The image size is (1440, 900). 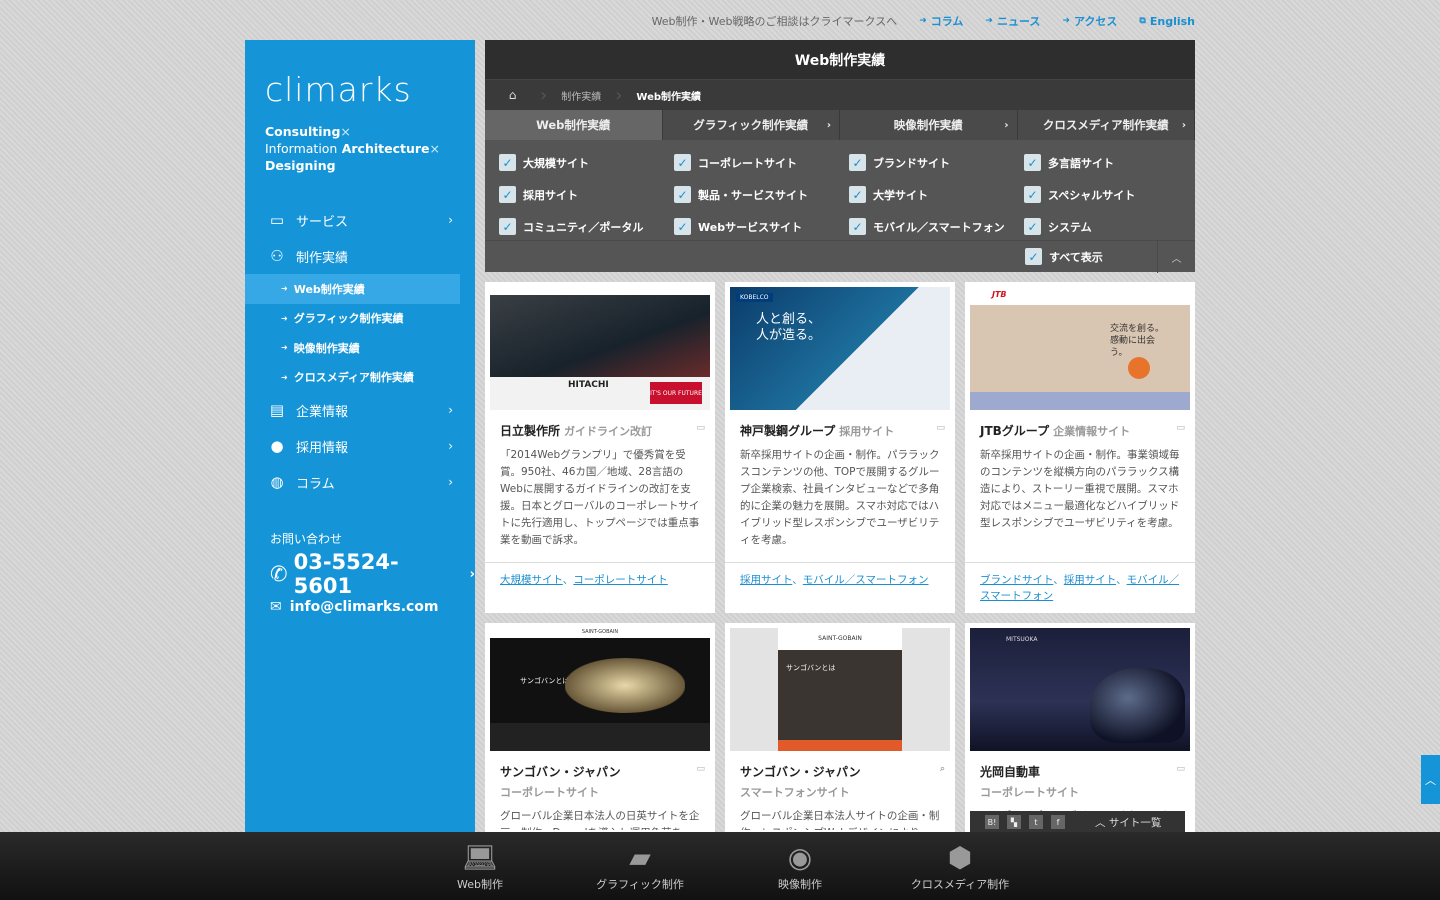 I want to click on filter-community: ✓ コミュニティ／ポータル, so click(x=586, y=226).